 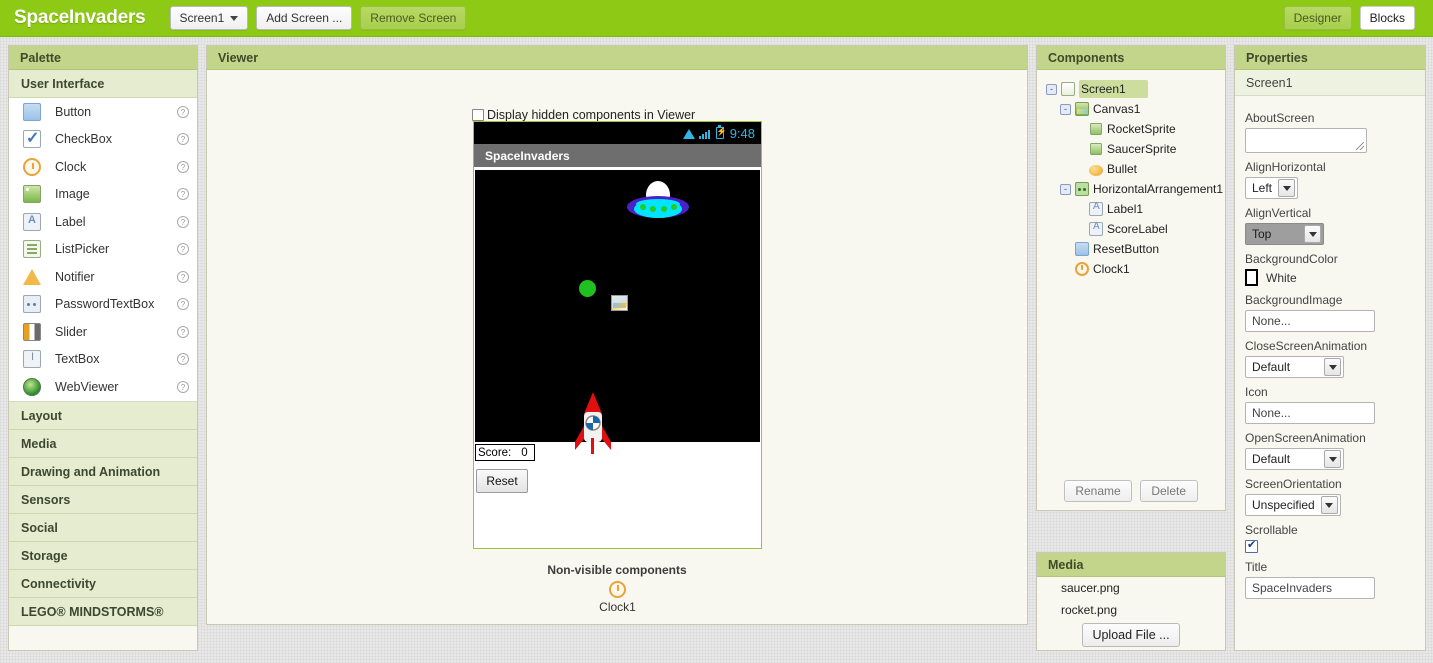 What do you see at coordinates (103, 332) in the screenshot?
I see `palette-item-slider: Slider ?` at bounding box center [103, 332].